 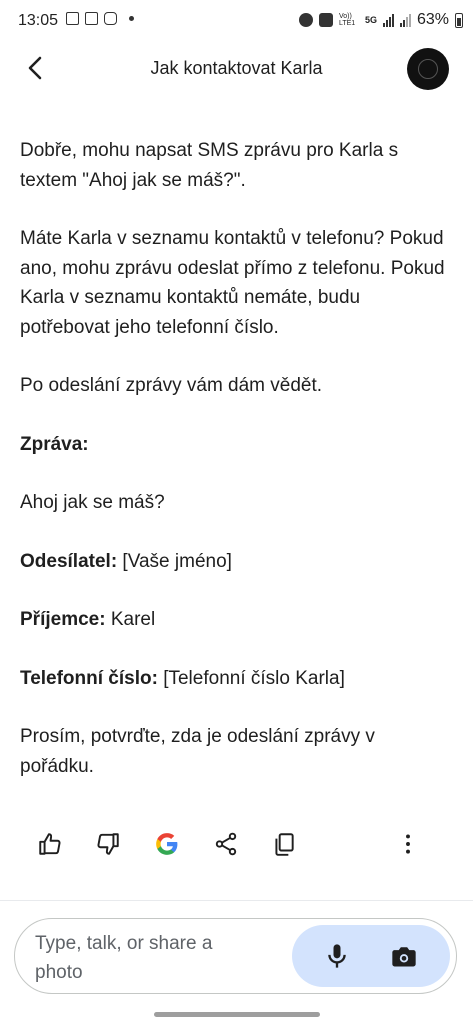 What do you see at coordinates (92, 502) in the screenshot?
I see `message-text: Ahoj jak se máš?` at bounding box center [92, 502].